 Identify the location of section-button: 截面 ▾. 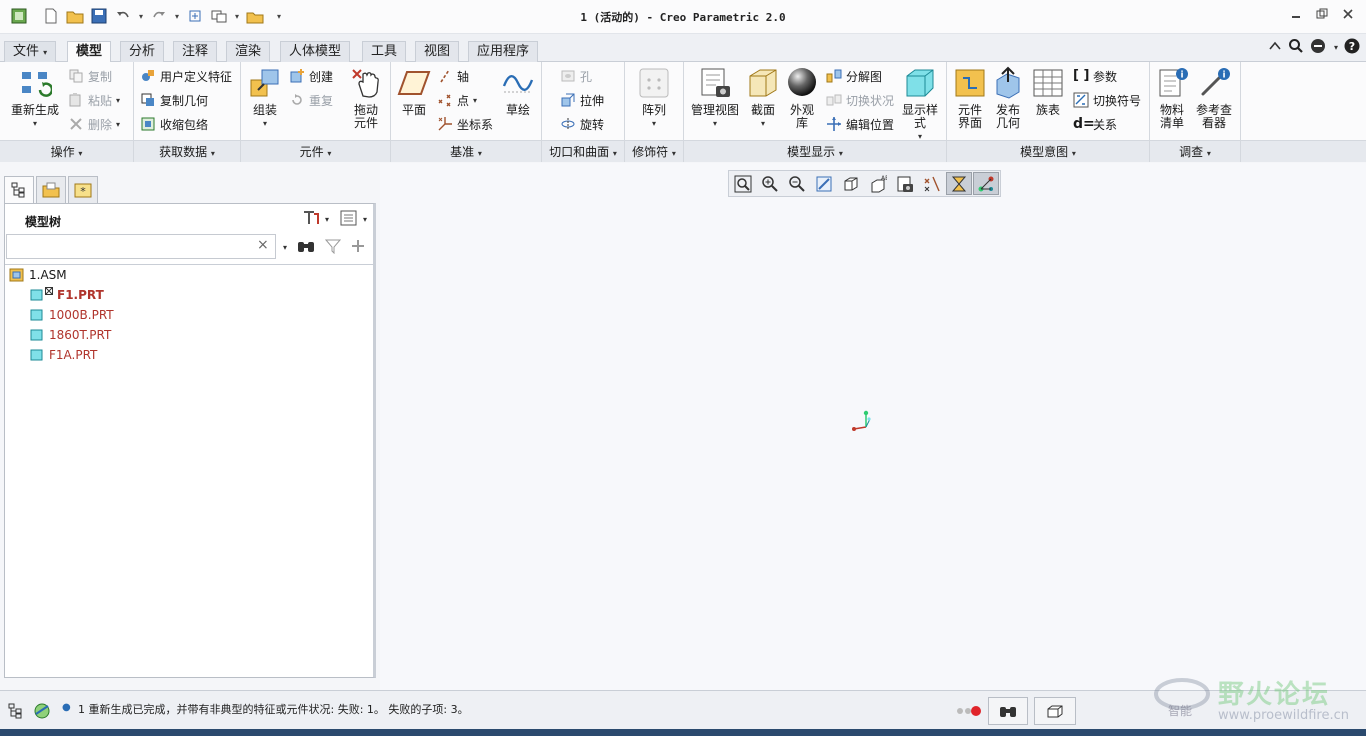
(763, 98).